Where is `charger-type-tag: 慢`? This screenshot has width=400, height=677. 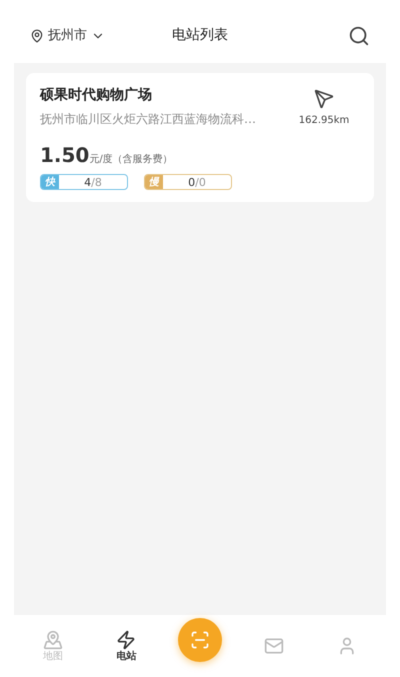
charger-type-tag: 慢 is located at coordinates (154, 182).